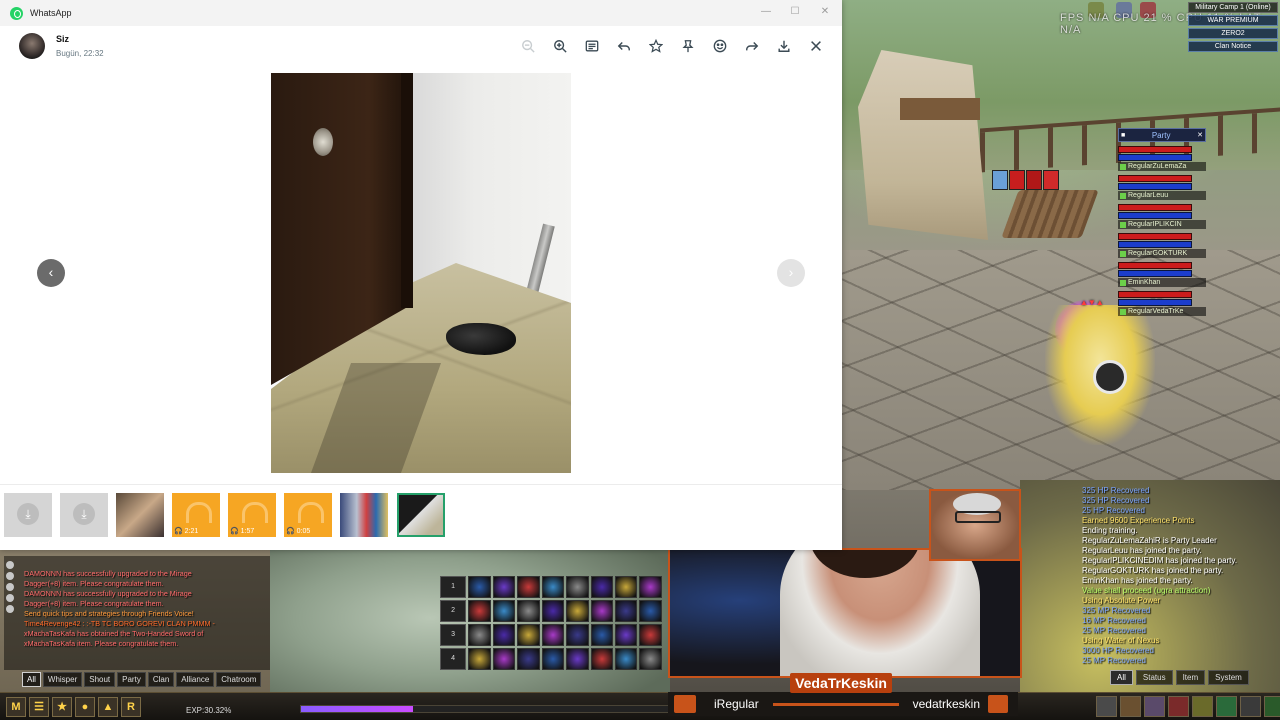 Image resolution: width=1280 pixels, height=720 pixels. Describe the element at coordinates (308, 515) in the screenshot. I see `thumbnail-audio: 🎧 0:05` at that location.